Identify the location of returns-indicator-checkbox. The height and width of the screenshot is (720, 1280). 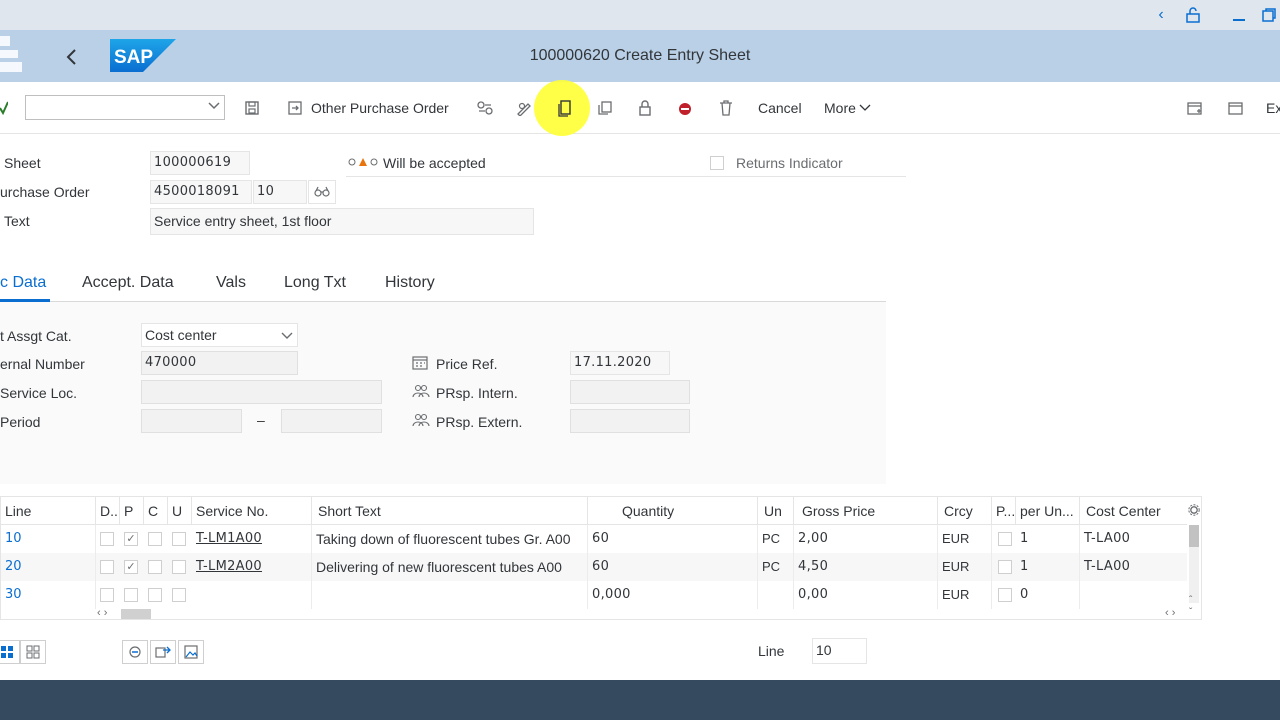
(717, 163).